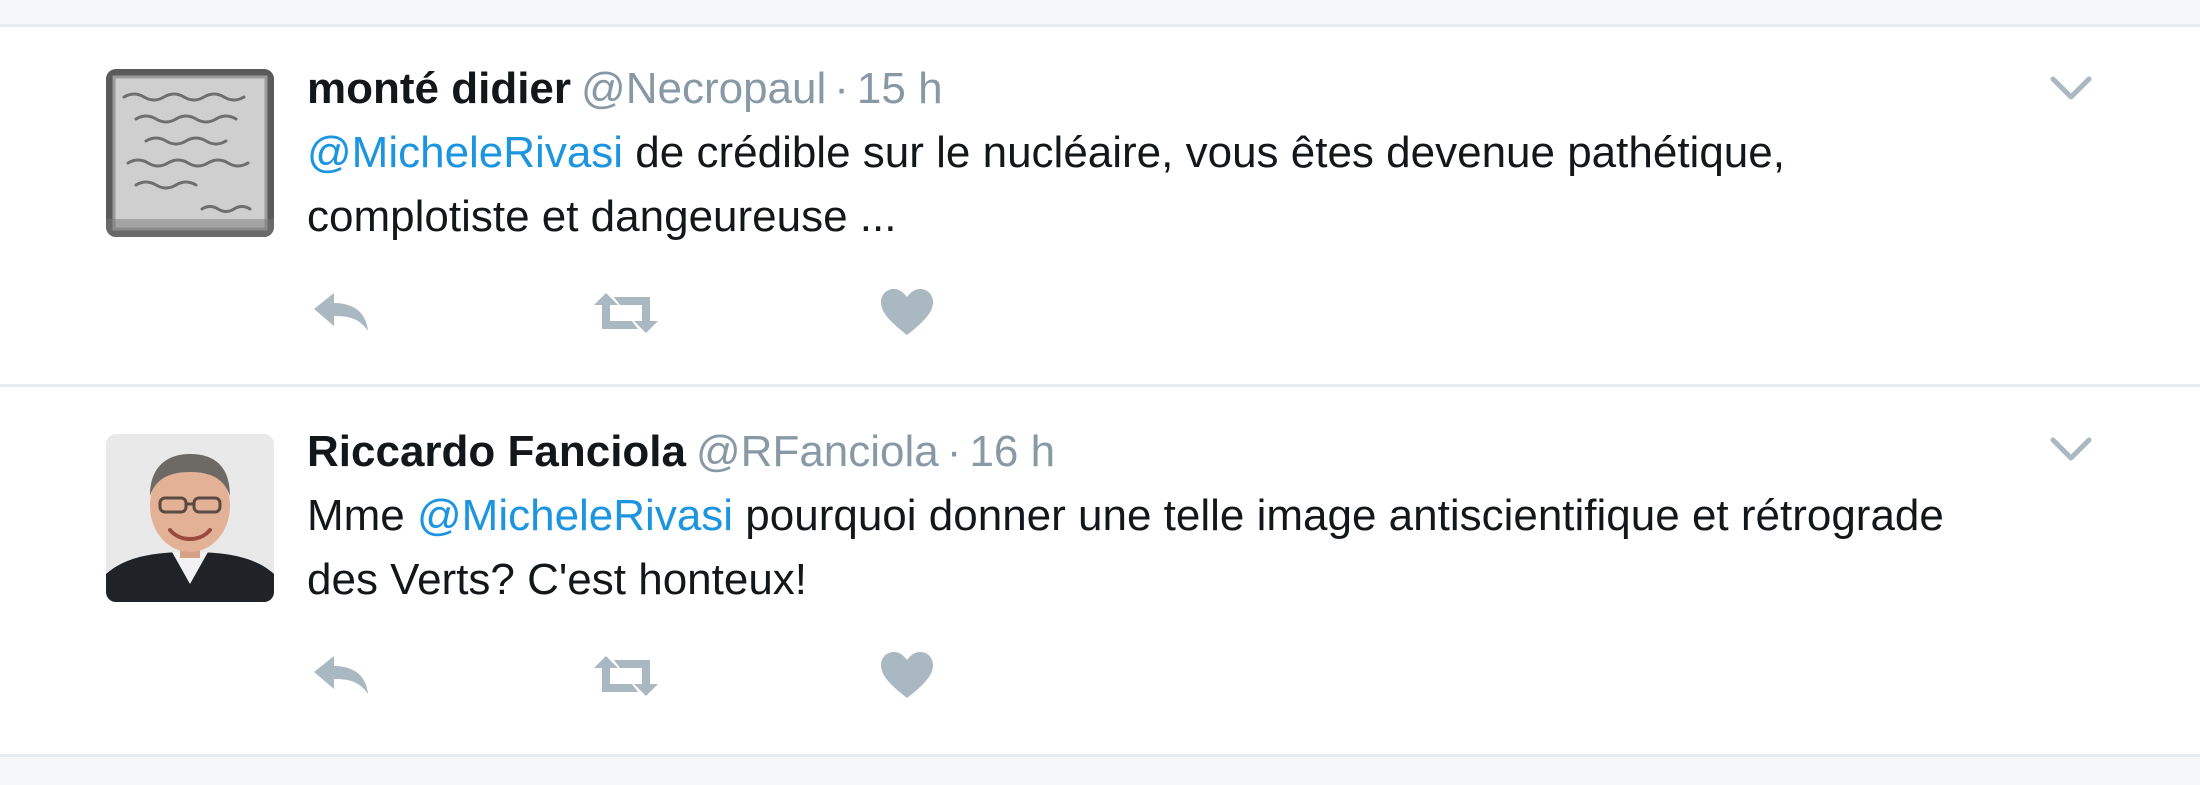 This screenshot has width=2200, height=785. I want to click on username: @RFanciola, so click(817, 451).